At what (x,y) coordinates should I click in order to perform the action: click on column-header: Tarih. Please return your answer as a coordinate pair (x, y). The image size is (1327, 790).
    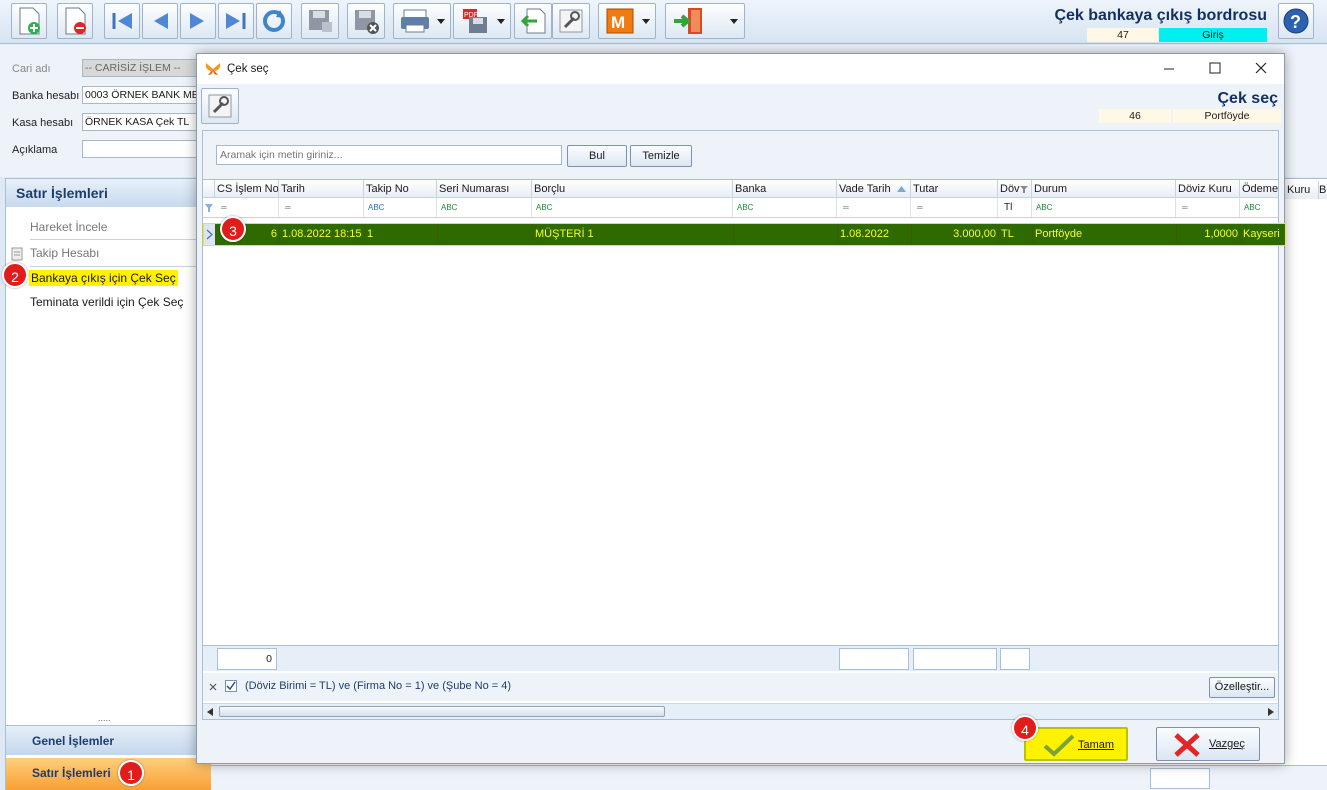
    Looking at the image, I should click on (321, 189).